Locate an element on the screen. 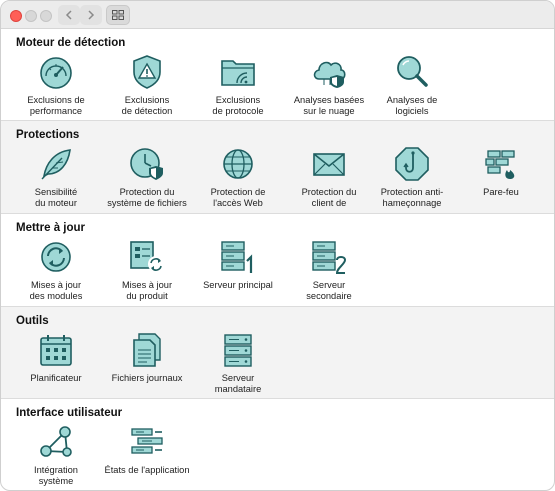  item-label: Pare-feu is located at coordinates (501, 192).